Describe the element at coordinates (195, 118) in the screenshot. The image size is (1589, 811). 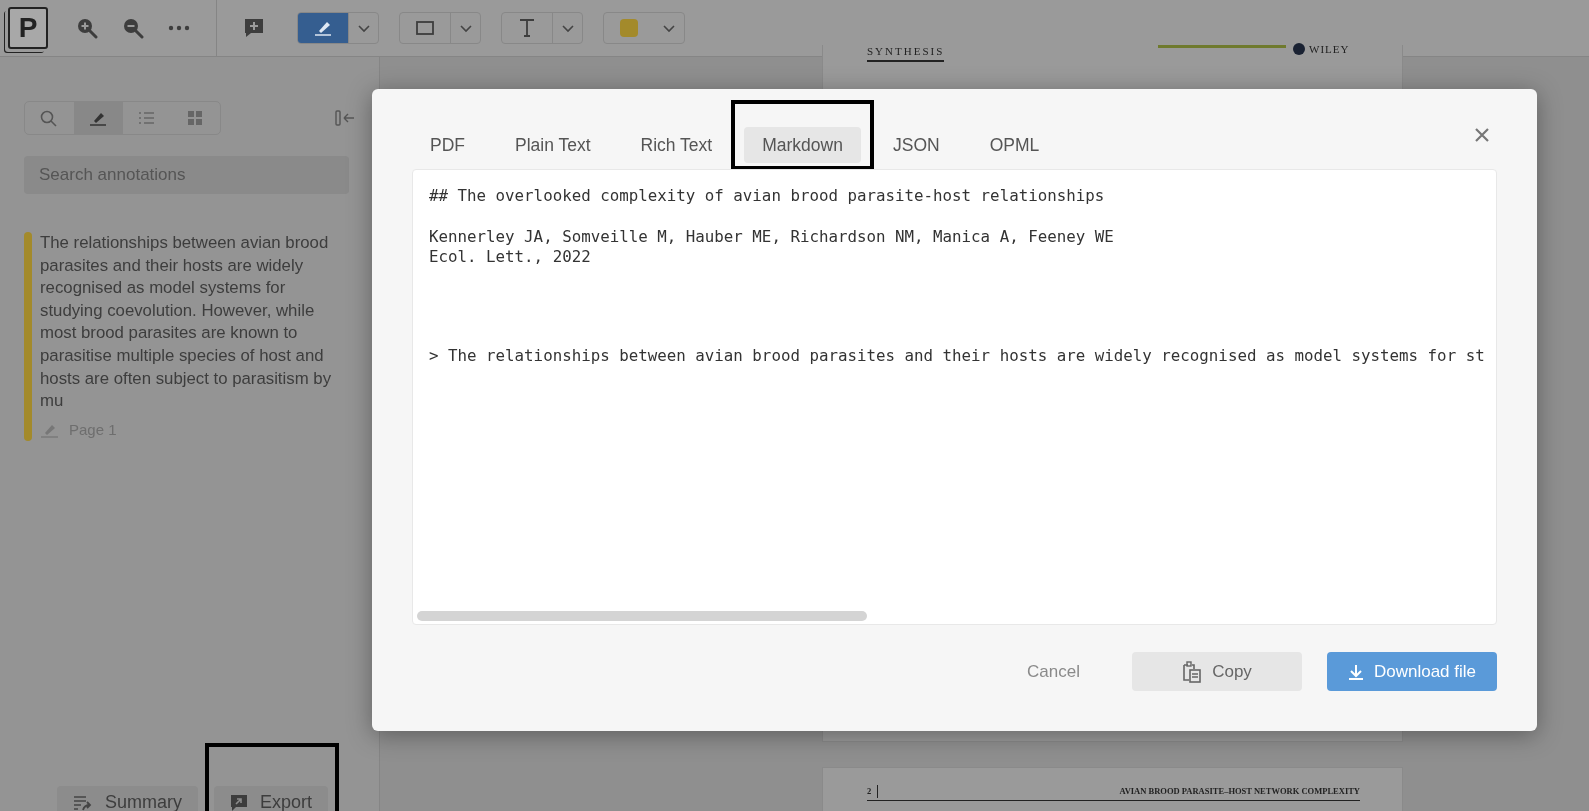
I see `grid-icon` at that location.